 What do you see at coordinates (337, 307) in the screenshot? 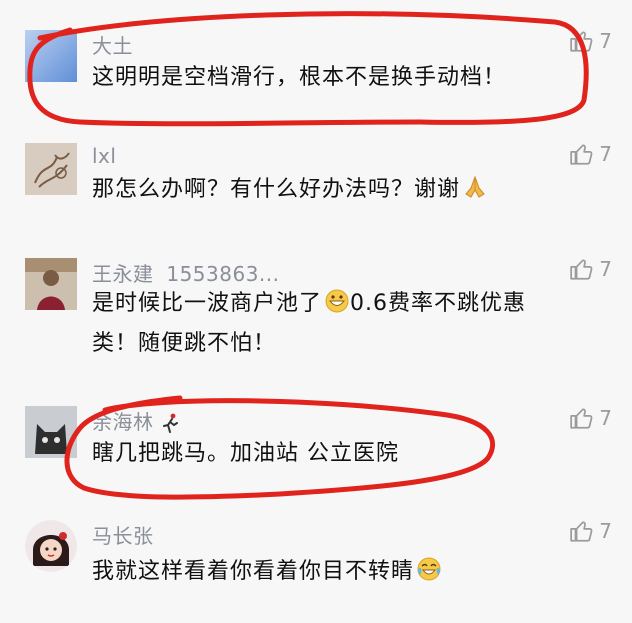
I see `grinning-face-icon` at bounding box center [337, 307].